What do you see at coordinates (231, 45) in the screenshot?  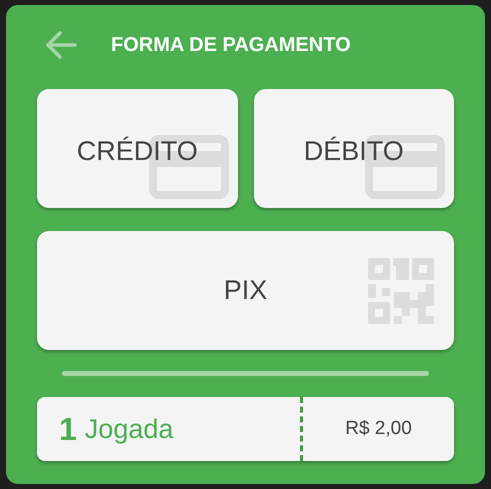 I see `page-title: FORMA DE PAGAMENTO` at bounding box center [231, 45].